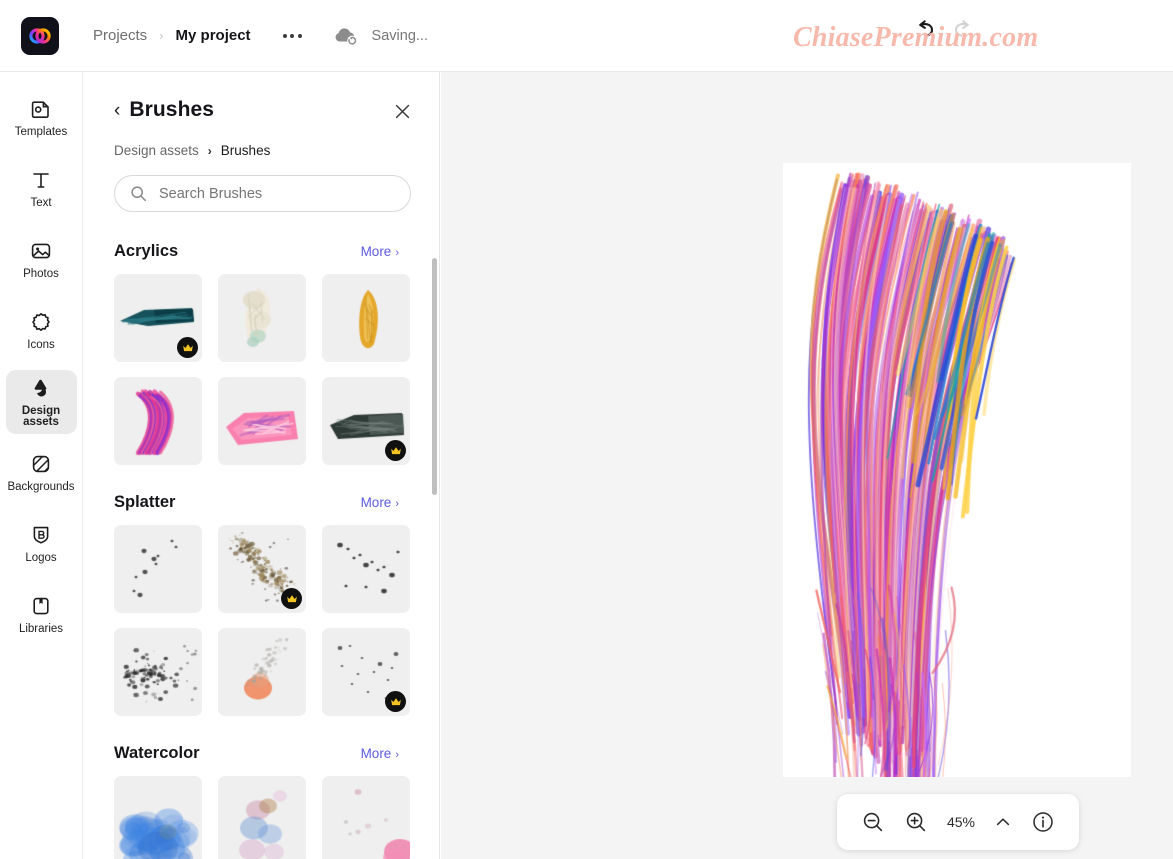  I want to click on brush-section: Acrylics More ›, so click(261, 353).